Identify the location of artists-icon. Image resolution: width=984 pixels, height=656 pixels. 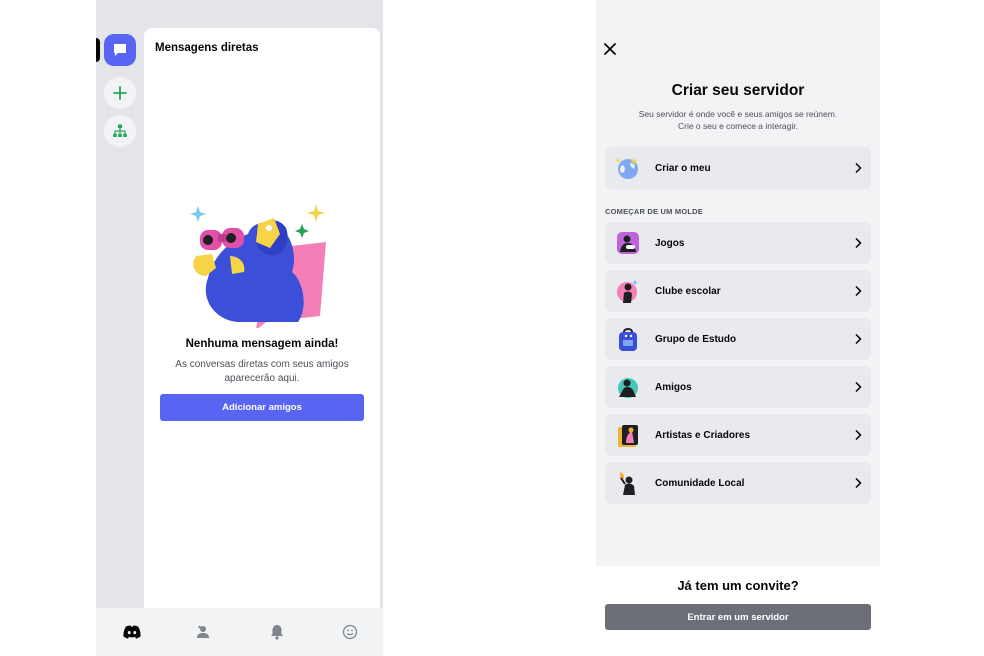
(628, 436).